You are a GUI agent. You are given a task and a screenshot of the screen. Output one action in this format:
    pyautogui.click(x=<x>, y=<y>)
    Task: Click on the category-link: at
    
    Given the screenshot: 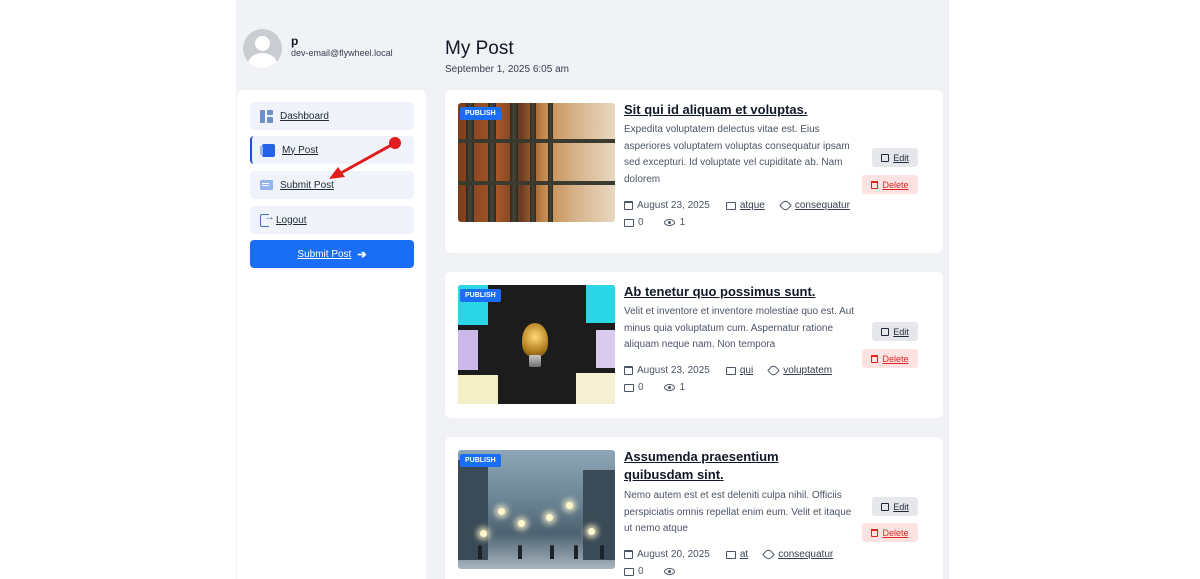 What is the action you would take?
    pyautogui.click(x=744, y=554)
    